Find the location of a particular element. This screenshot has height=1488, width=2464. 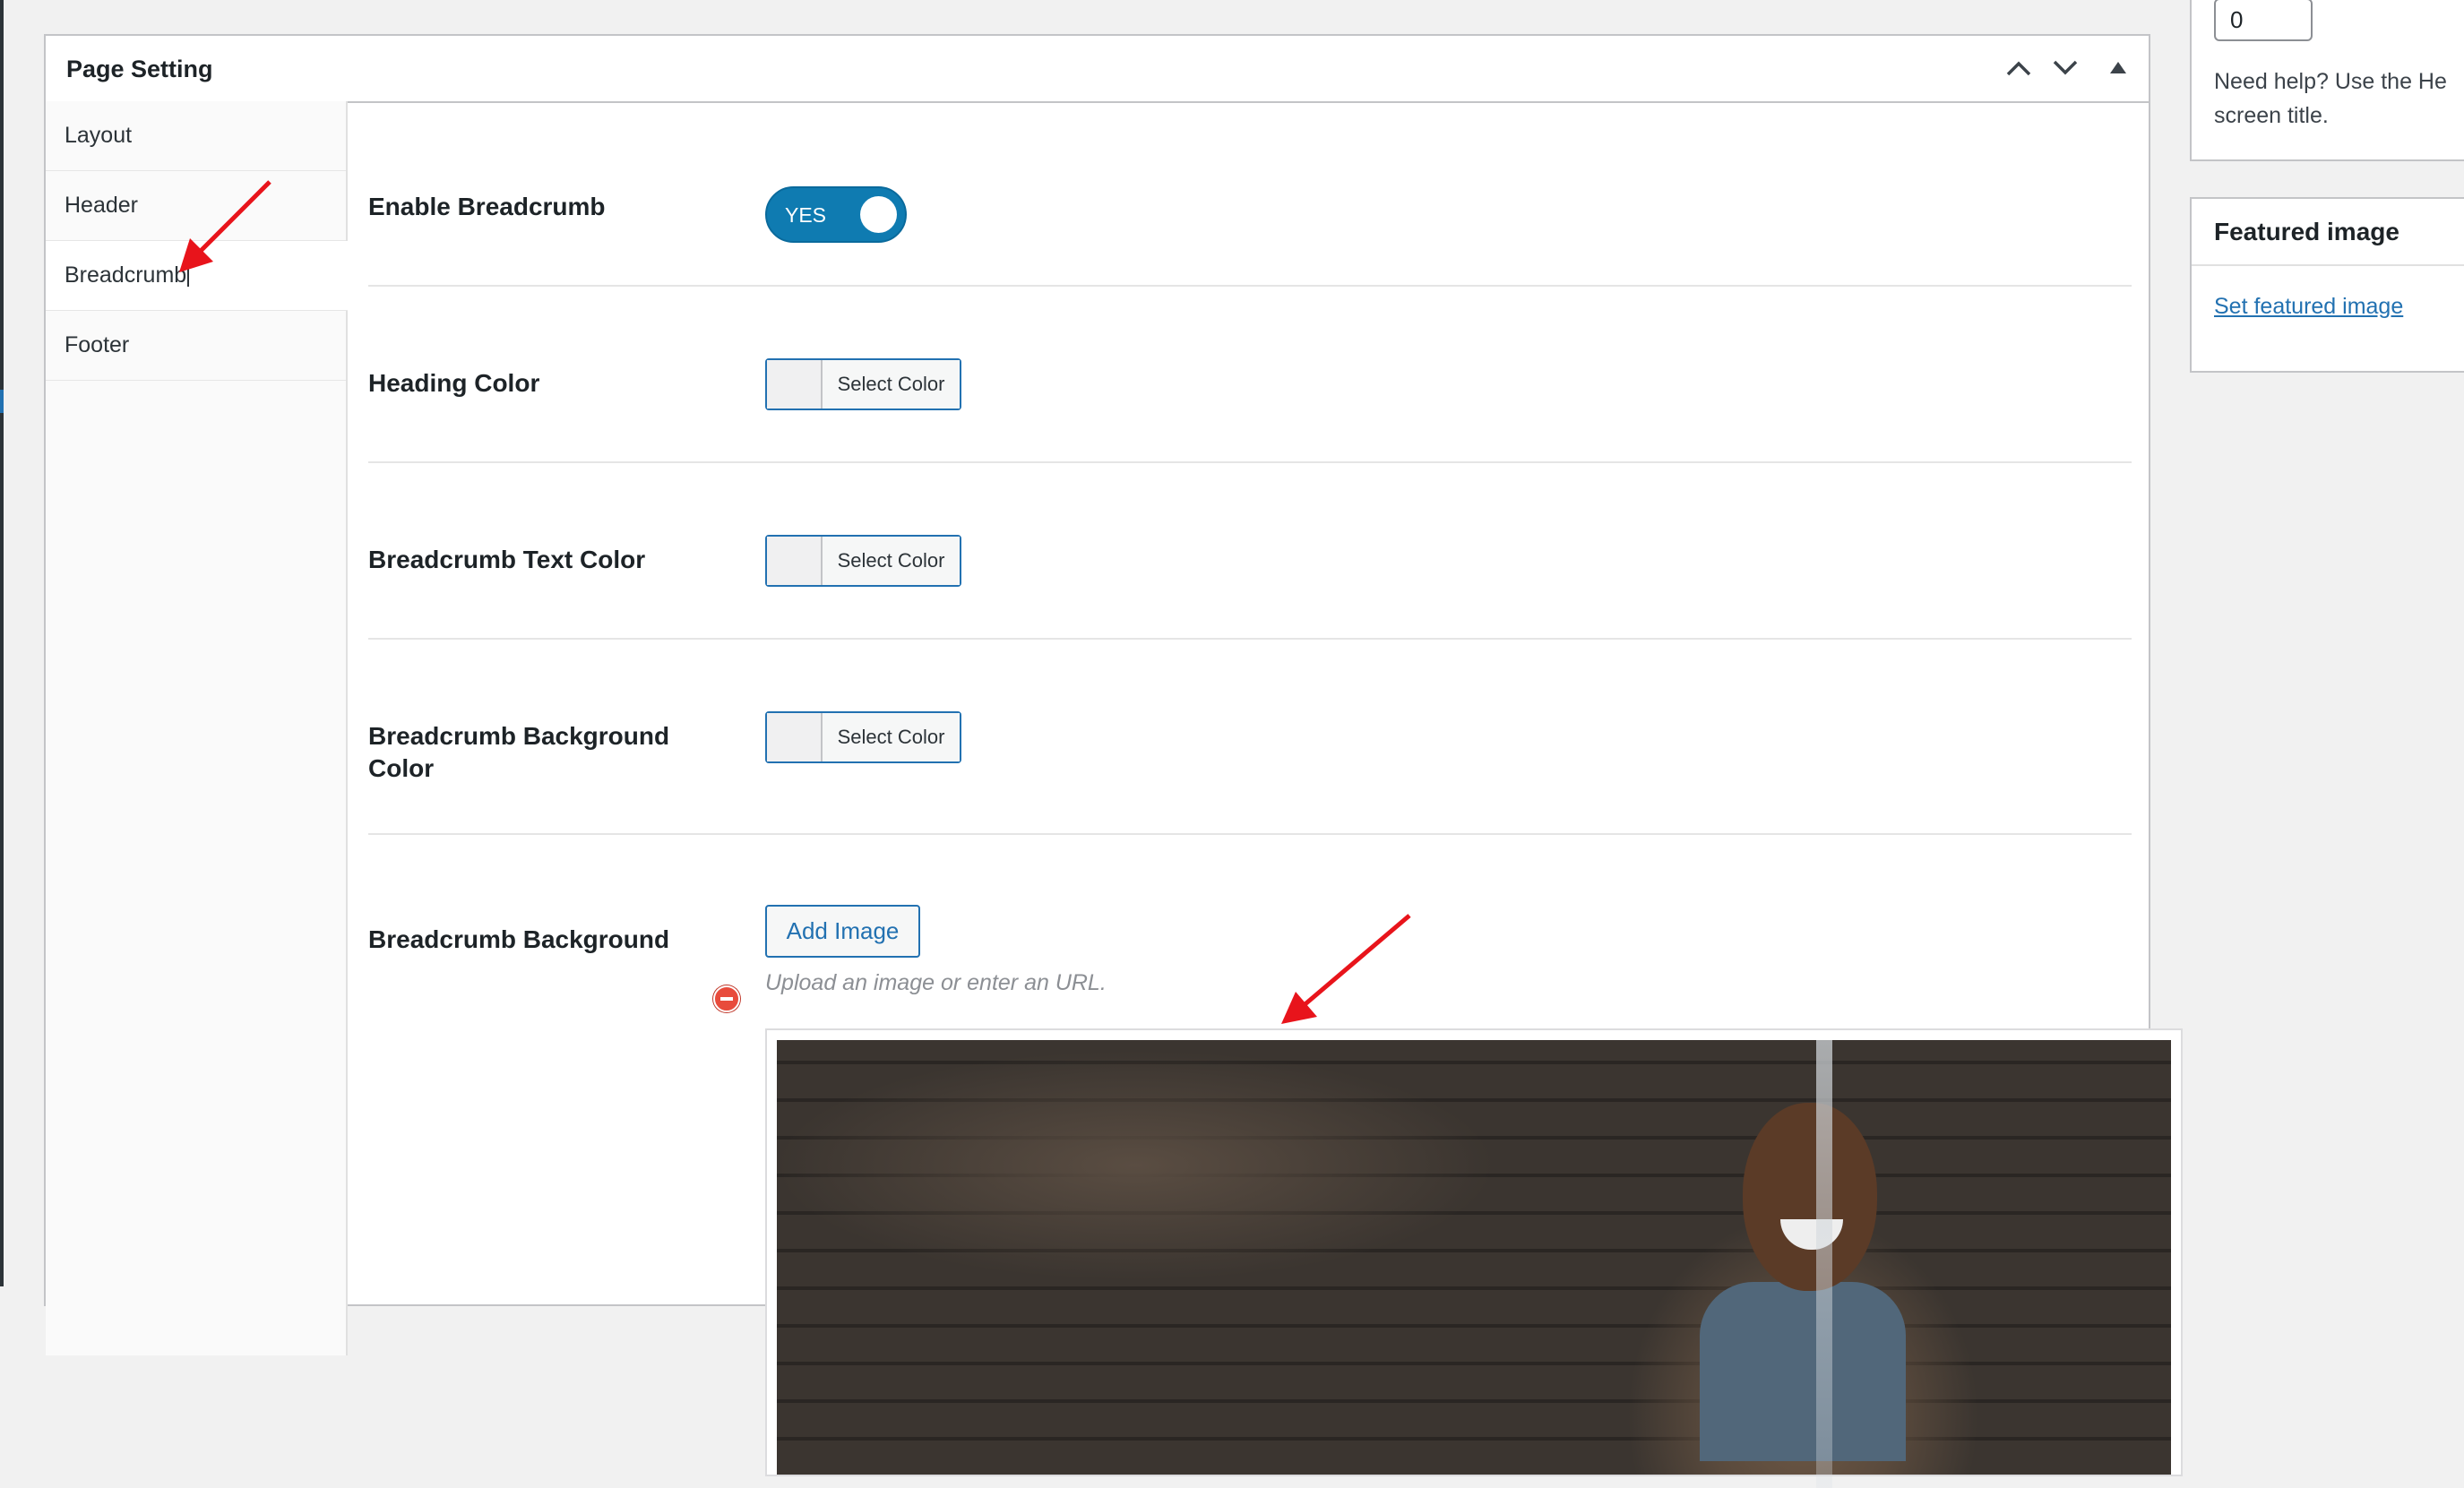

page-attributes-box: Need help? Use the He screen title. is located at coordinates (2327, 80).